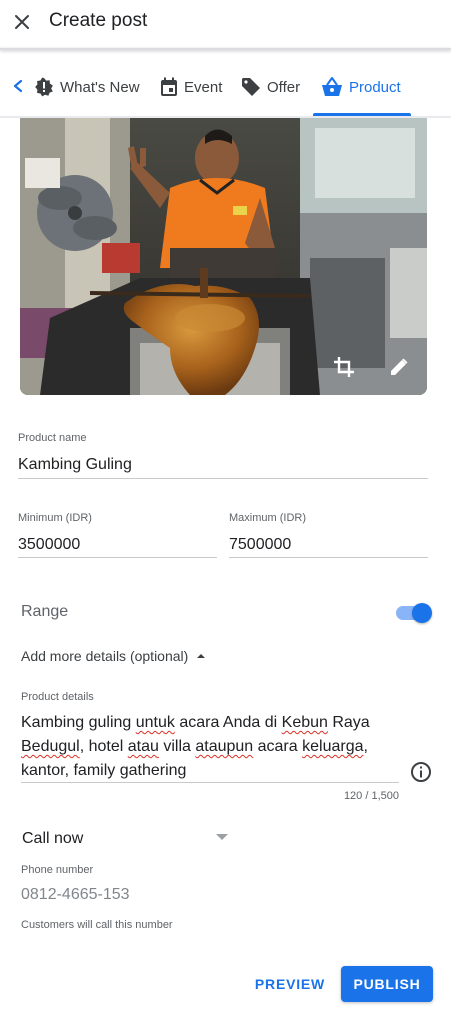  I want to click on character-counter: 120 / 1,500, so click(371, 796).